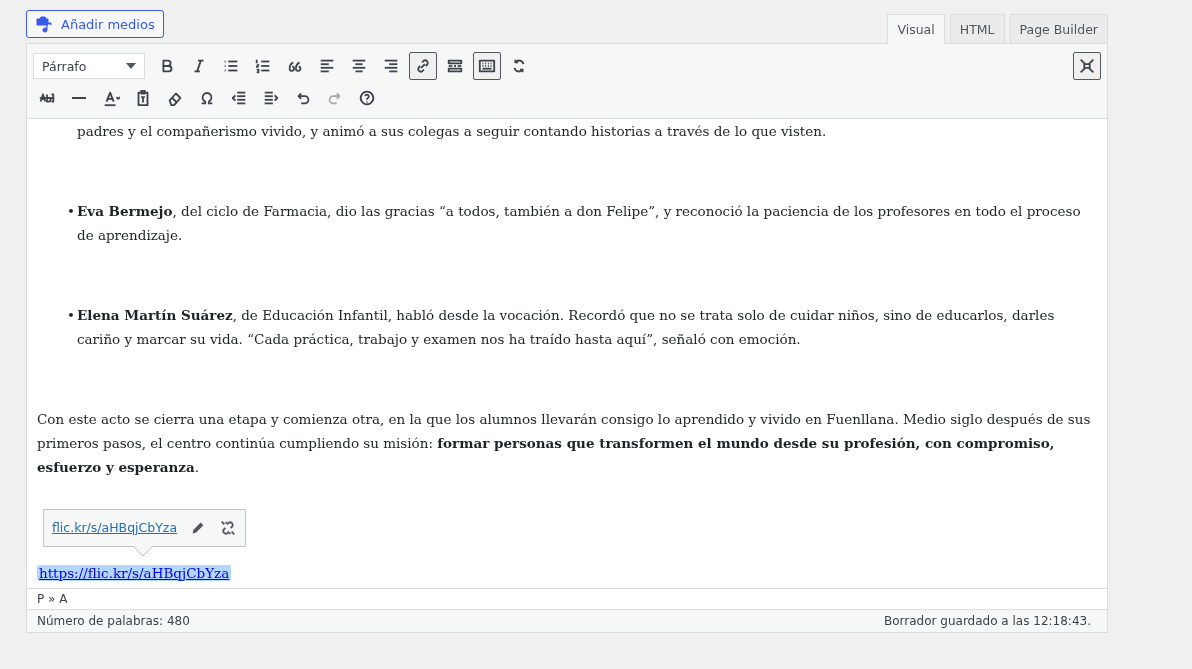 This screenshot has height=669, width=1192. Describe the element at coordinates (1058, 28) in the screenshot. I see `editor-tab: Page Builder` at that location.